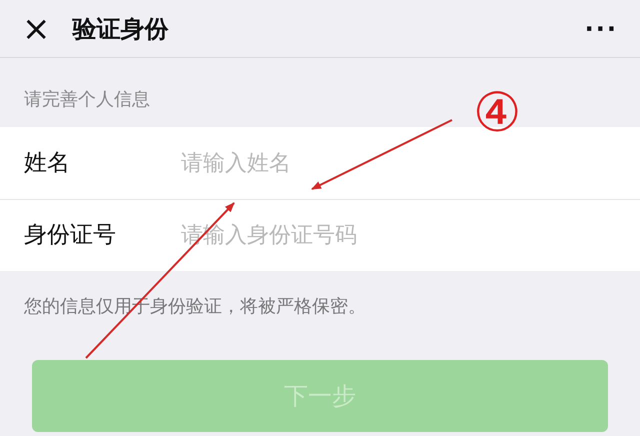 This screenshot has height=436, width=640. I want to click on input-field: 请输入身份证号码, so click(409, 235).